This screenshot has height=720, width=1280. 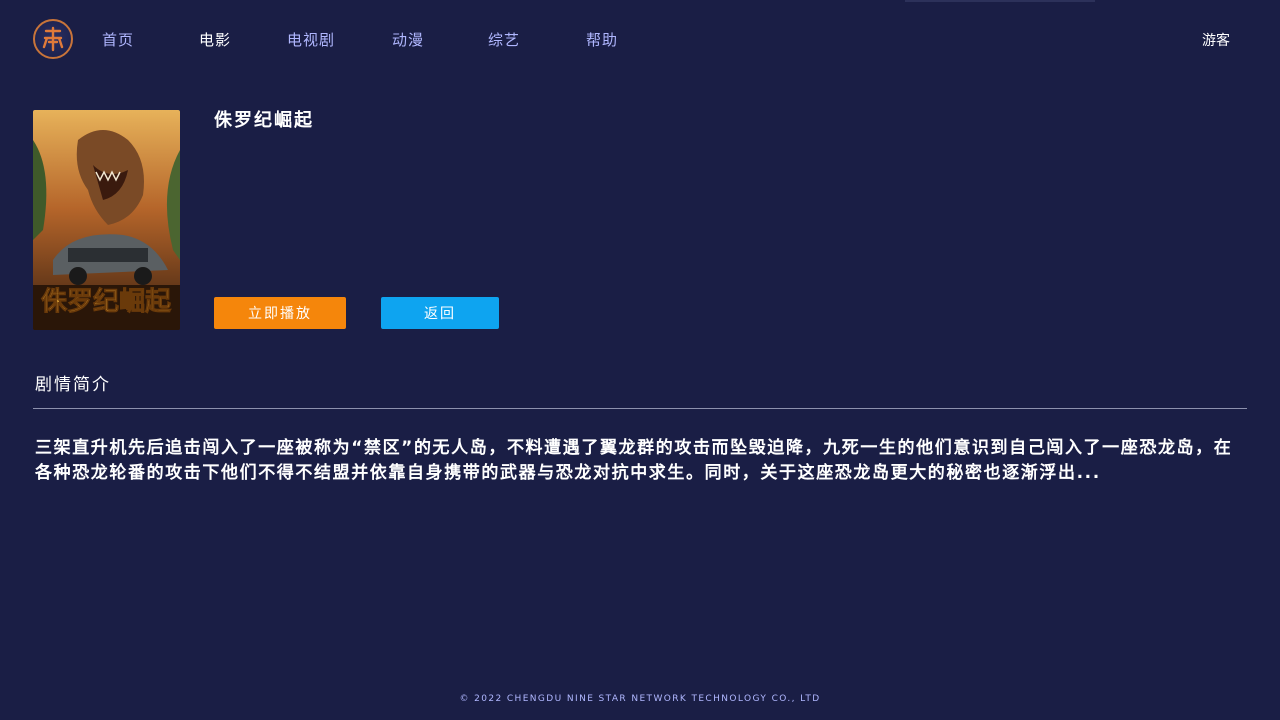 What do you see at coordinates (311, 39) in the screenshot?
I see `nav-item-tv-series: 电视剧` at bounding box center [311, 39].